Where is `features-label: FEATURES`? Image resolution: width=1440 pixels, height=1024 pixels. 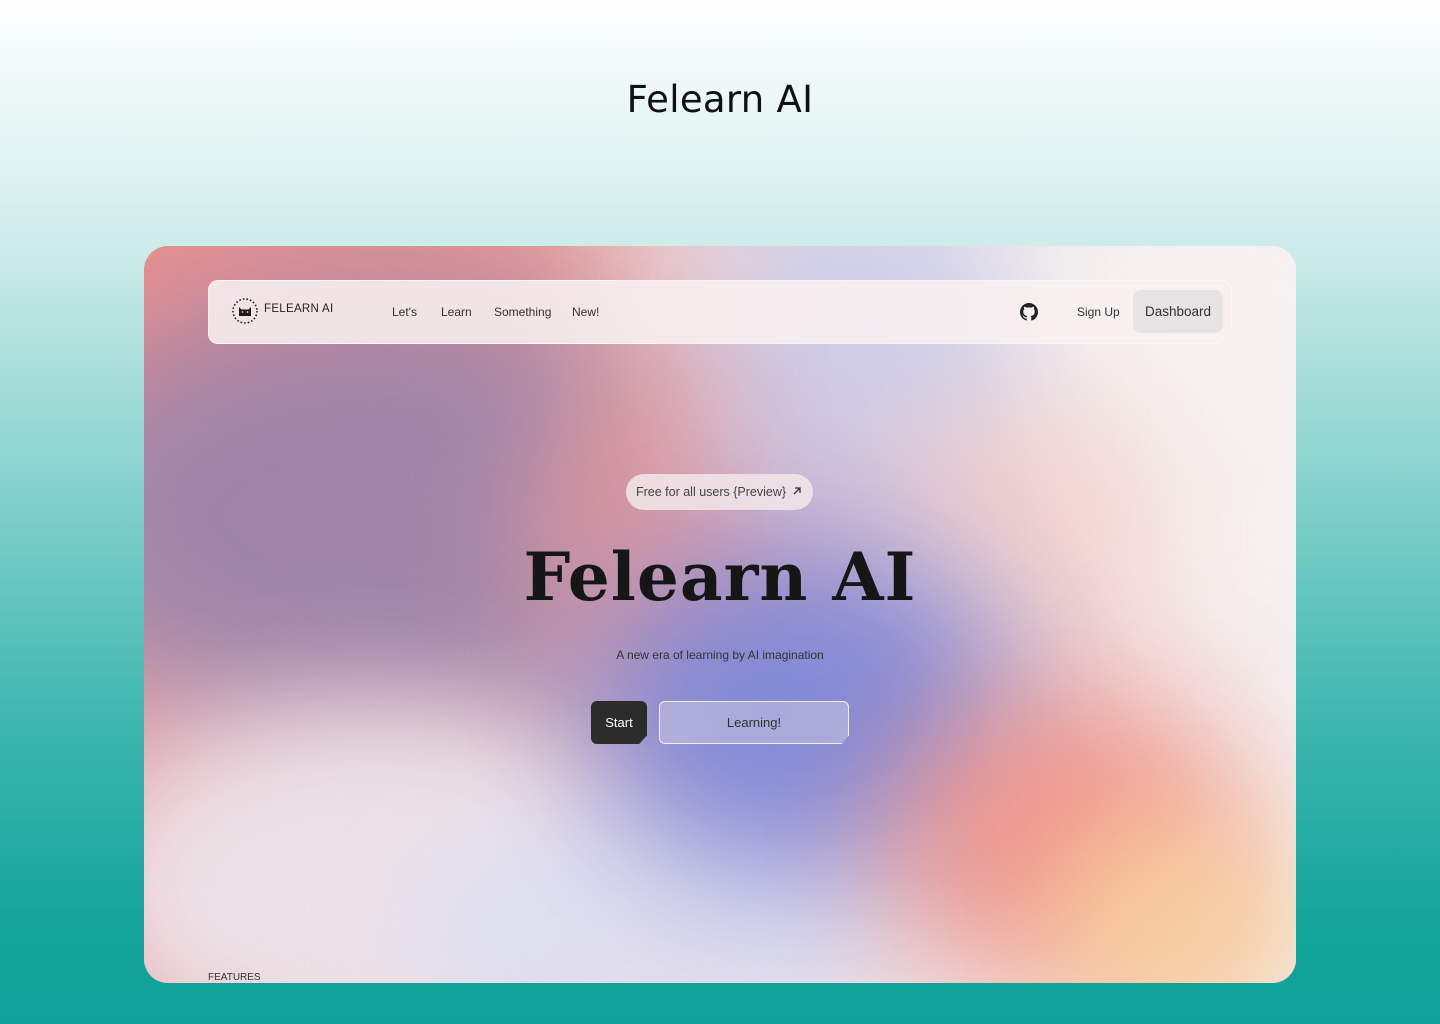
features-label: FEATURES is located at coordinates (234, 977).